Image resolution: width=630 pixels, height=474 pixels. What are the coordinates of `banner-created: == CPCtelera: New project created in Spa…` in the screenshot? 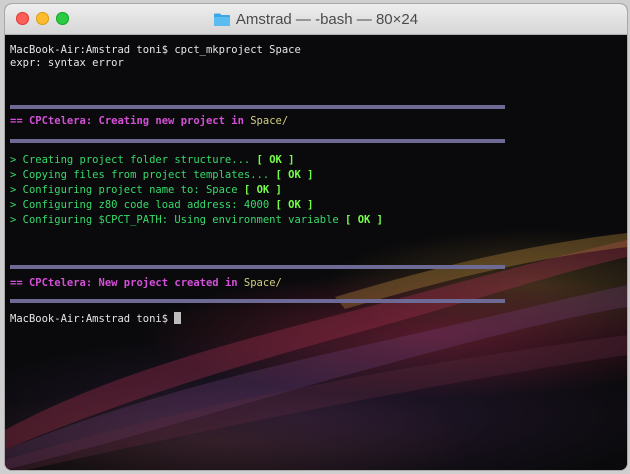 It's located at (146, 283).